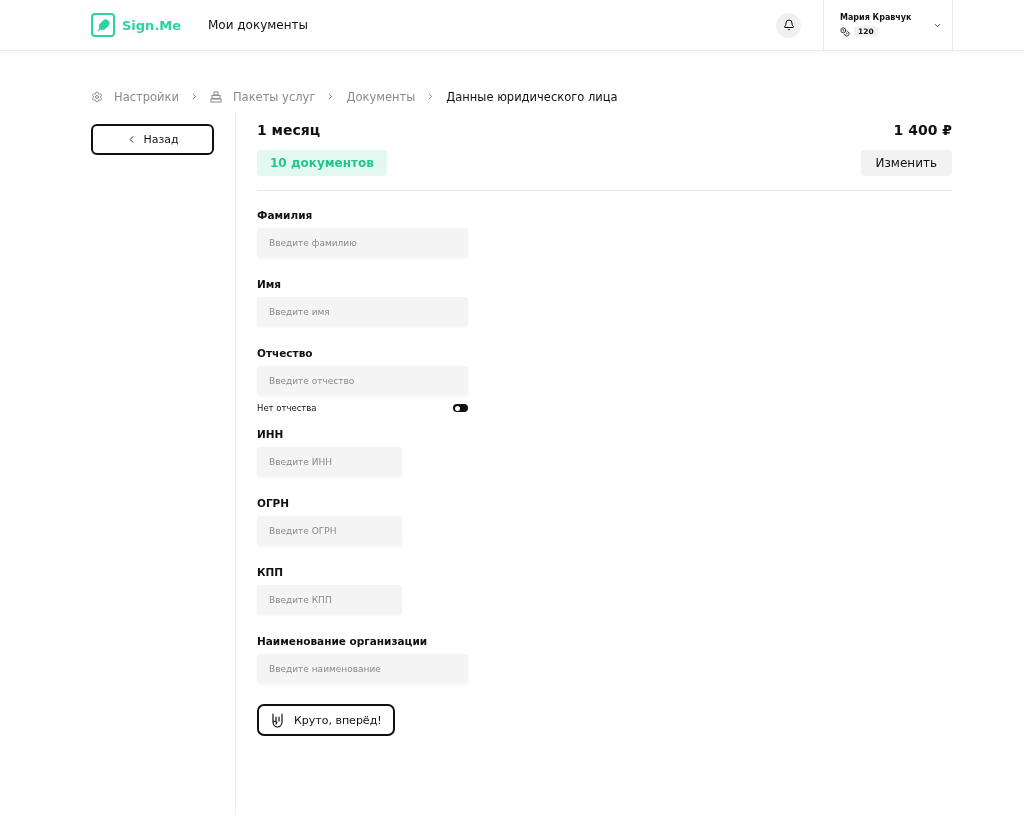  What do you see at coordinates (274, 503) in the screenshot?
I see `field-label: ОГРН` at bounding box center [274, 503].